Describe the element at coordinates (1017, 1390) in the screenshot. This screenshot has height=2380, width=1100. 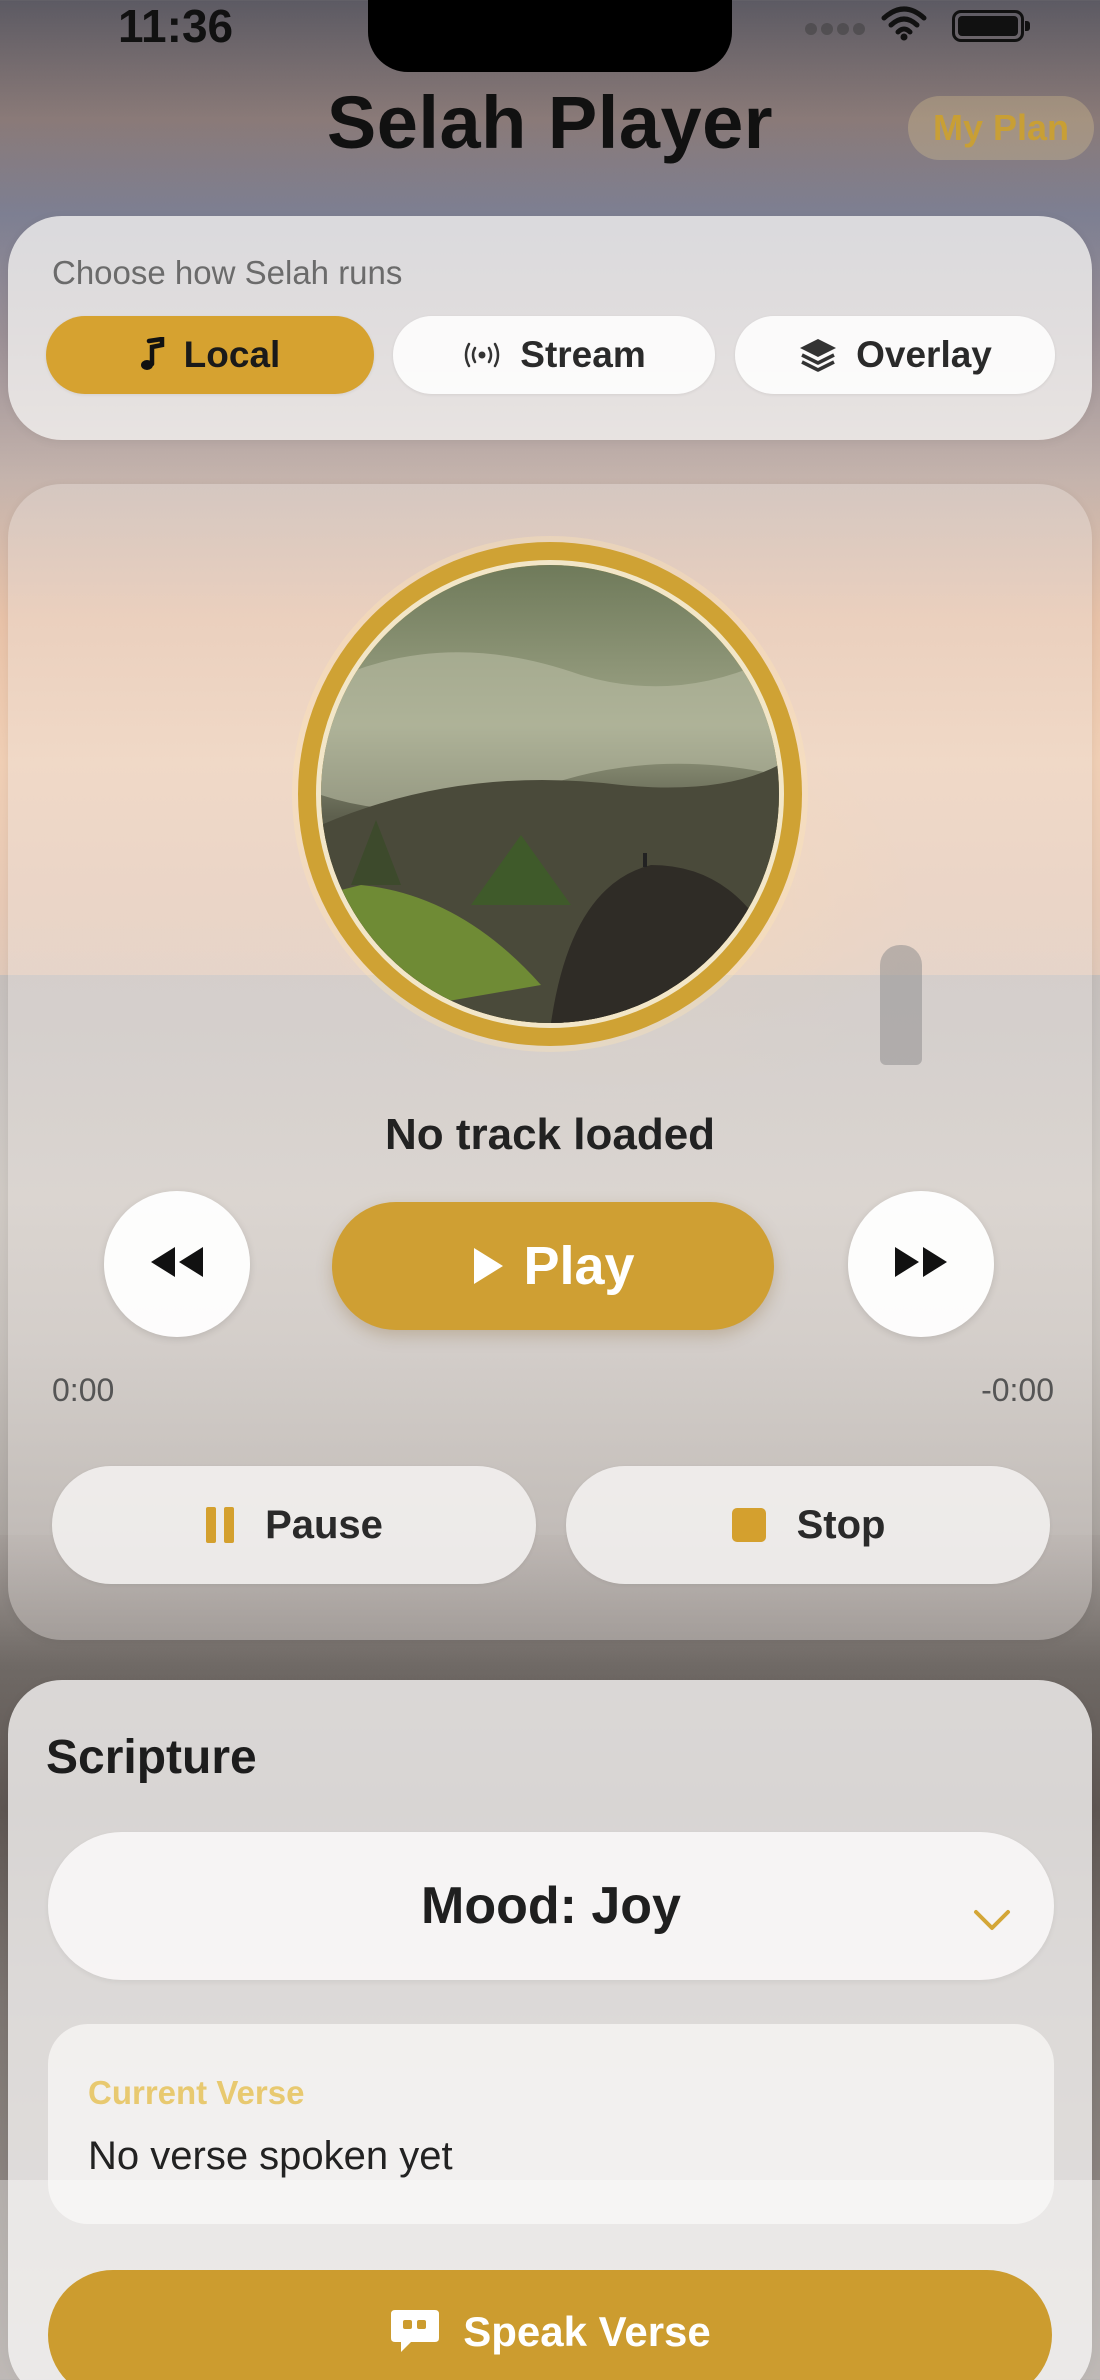
I see `time-remaining: -0:00` at that location.